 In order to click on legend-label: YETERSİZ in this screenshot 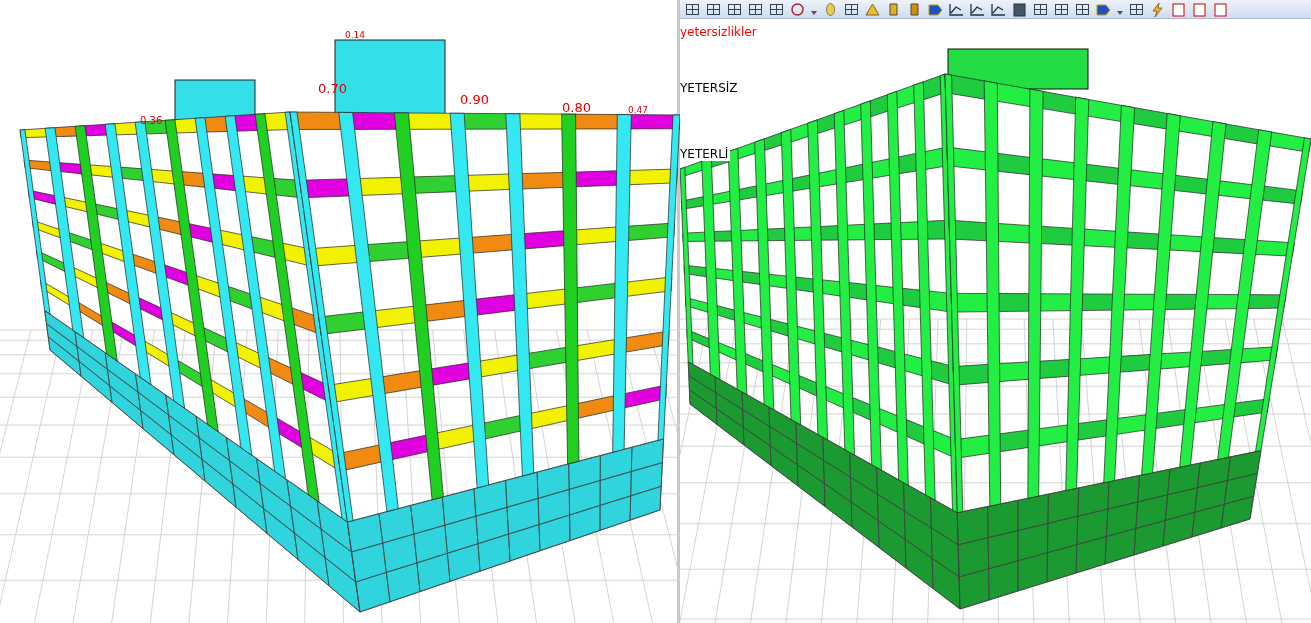, I will do `click(710, 88)`.